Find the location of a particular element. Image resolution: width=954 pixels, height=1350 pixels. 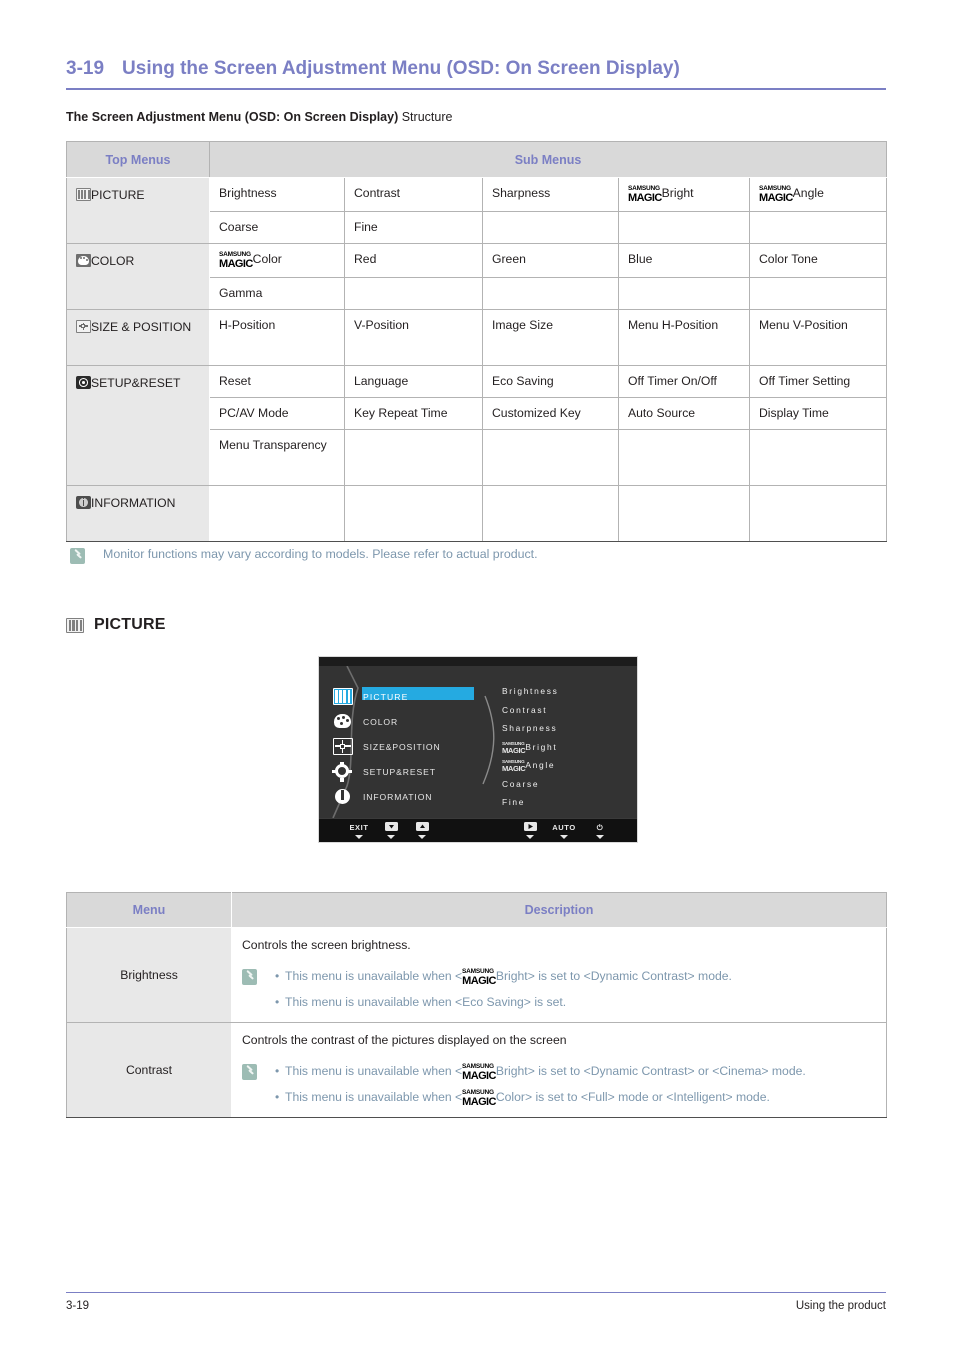

osd-sub-item-sharpness: Sharpness is located at coordinates (567, 728).